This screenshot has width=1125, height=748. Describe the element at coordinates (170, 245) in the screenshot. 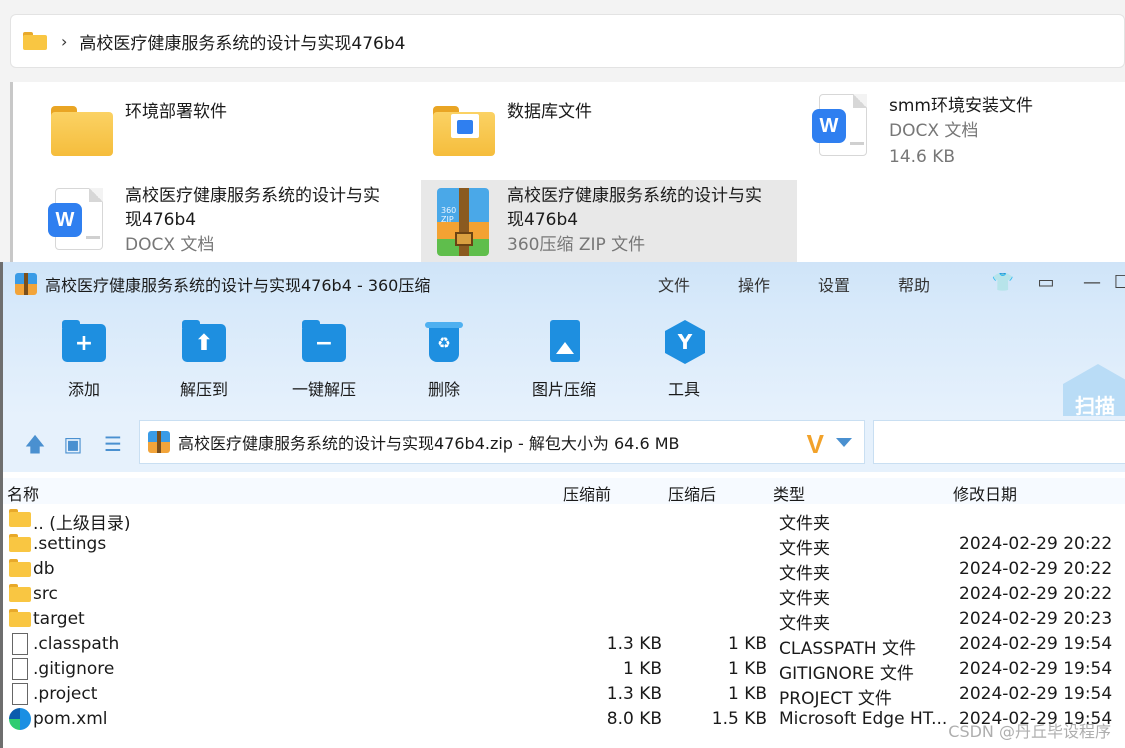

I see `tile-type: DOCX 文档` at that location.